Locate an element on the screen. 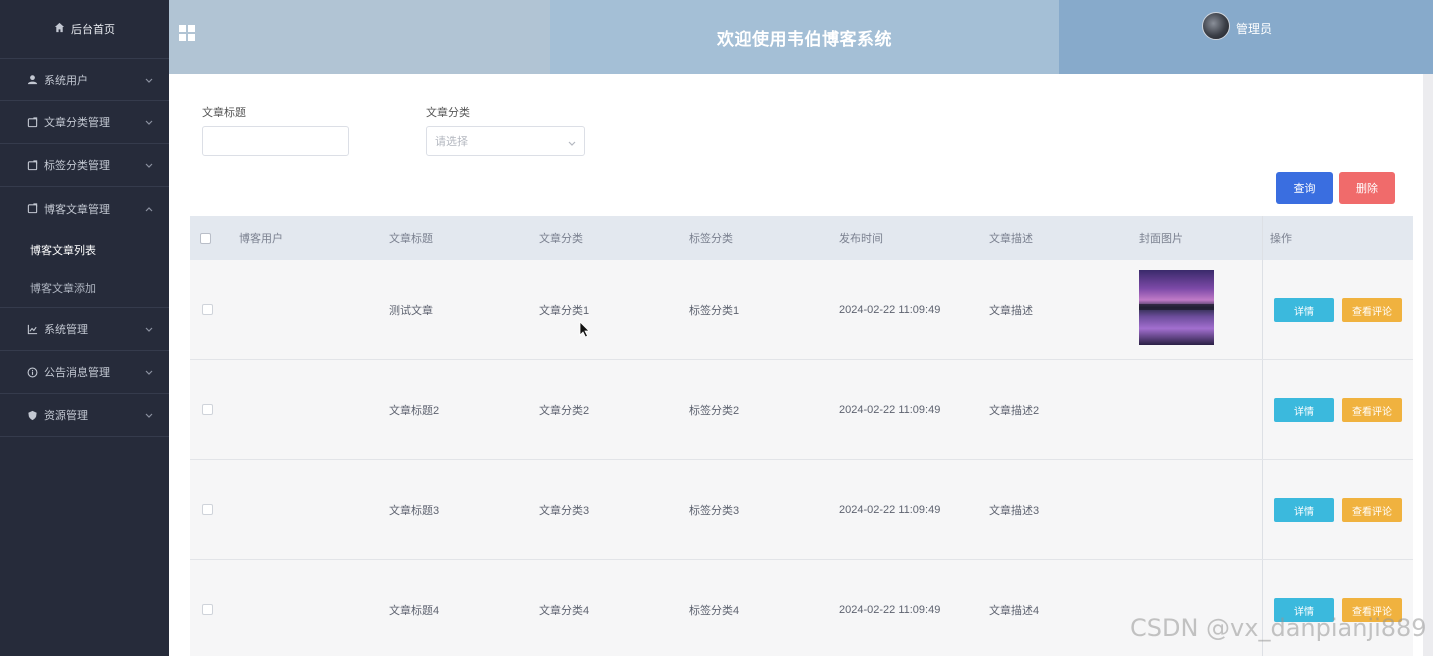 The width and height of the screenshot is (1433, 656). column-header: 标签分类 is located at coordinates (711, 239).